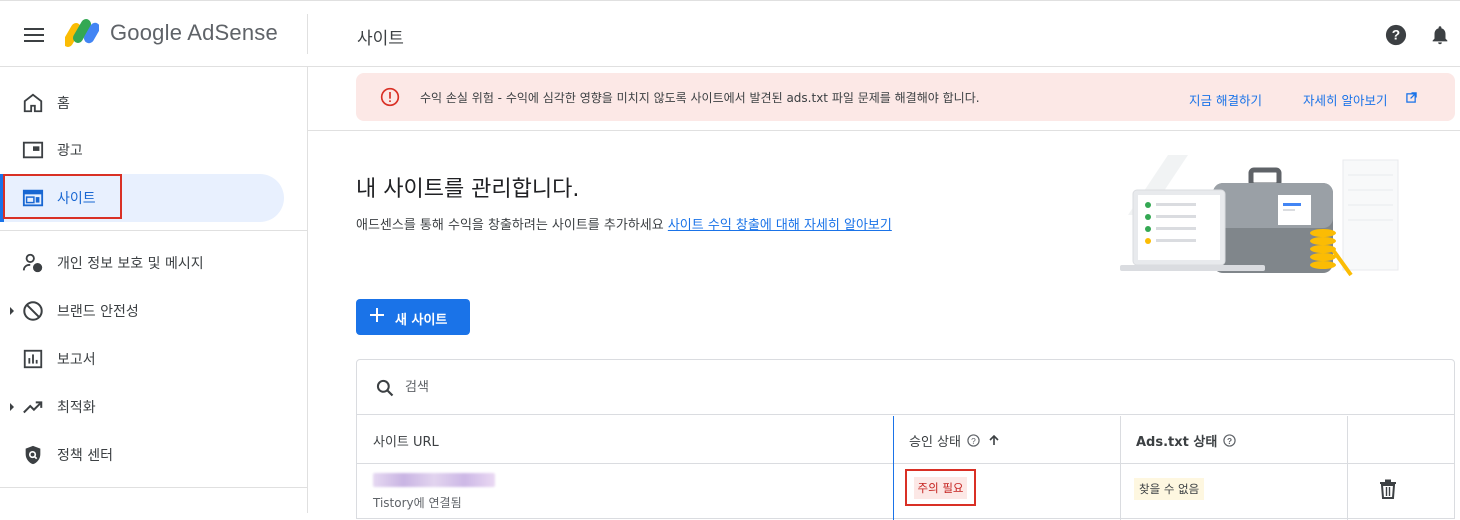  I want to click on error-icon, so click(390, 97).